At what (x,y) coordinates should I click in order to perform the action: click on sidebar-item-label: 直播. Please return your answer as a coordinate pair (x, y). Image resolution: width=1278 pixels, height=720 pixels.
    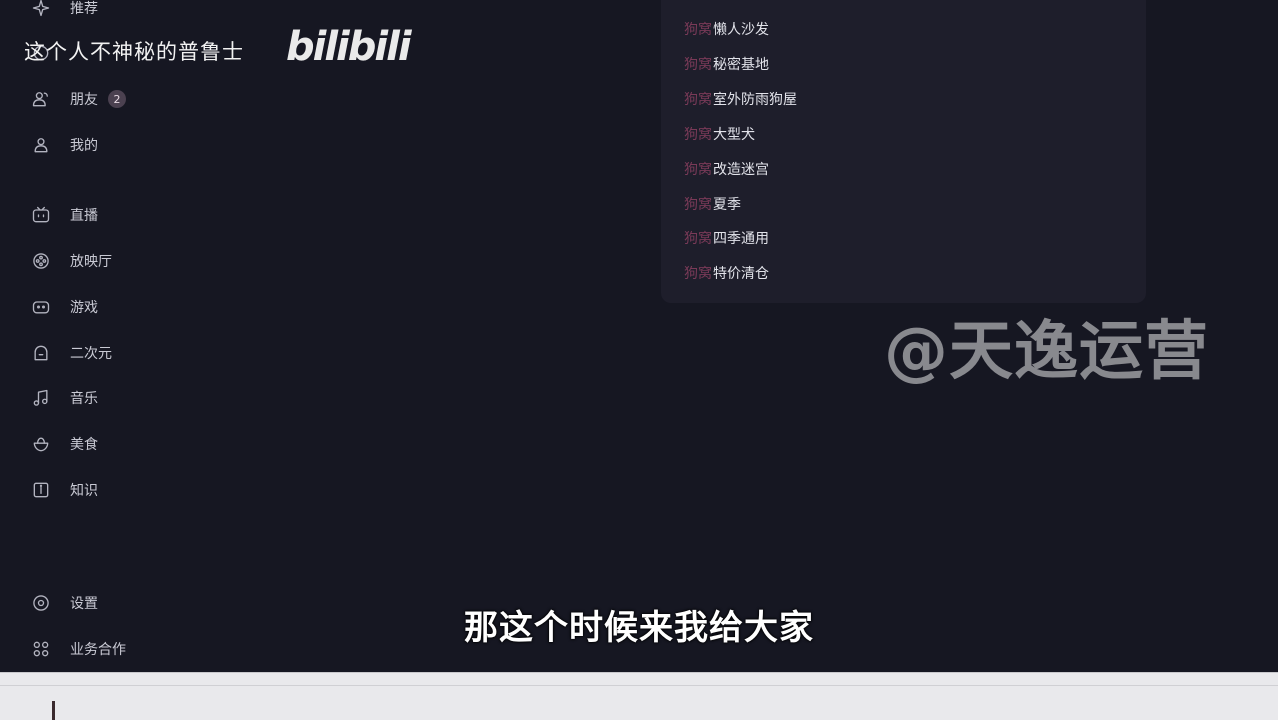
    Looking at the image, I should click on (84, 216).